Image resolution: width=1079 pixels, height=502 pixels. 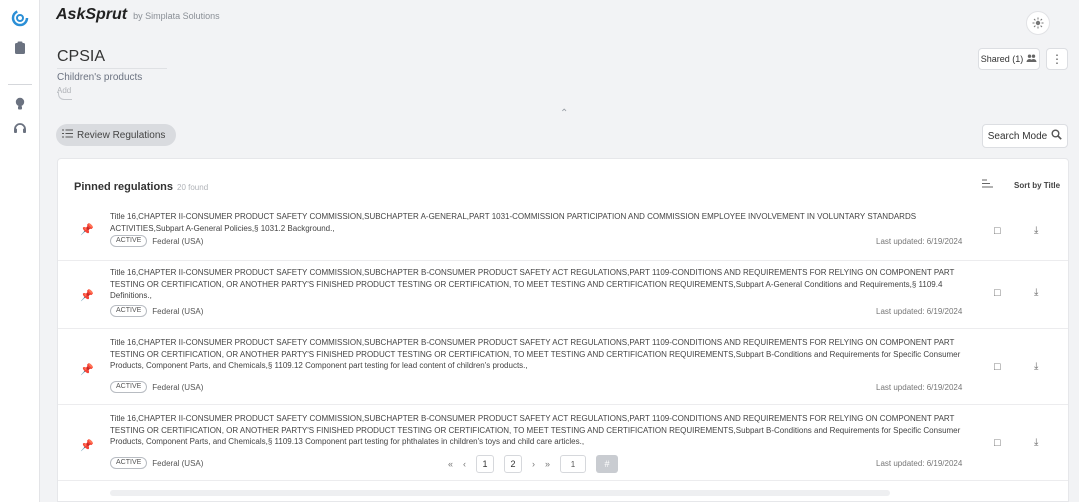 I want to click on search-mode-button: Search Mode, so click(x=1025, y=136).